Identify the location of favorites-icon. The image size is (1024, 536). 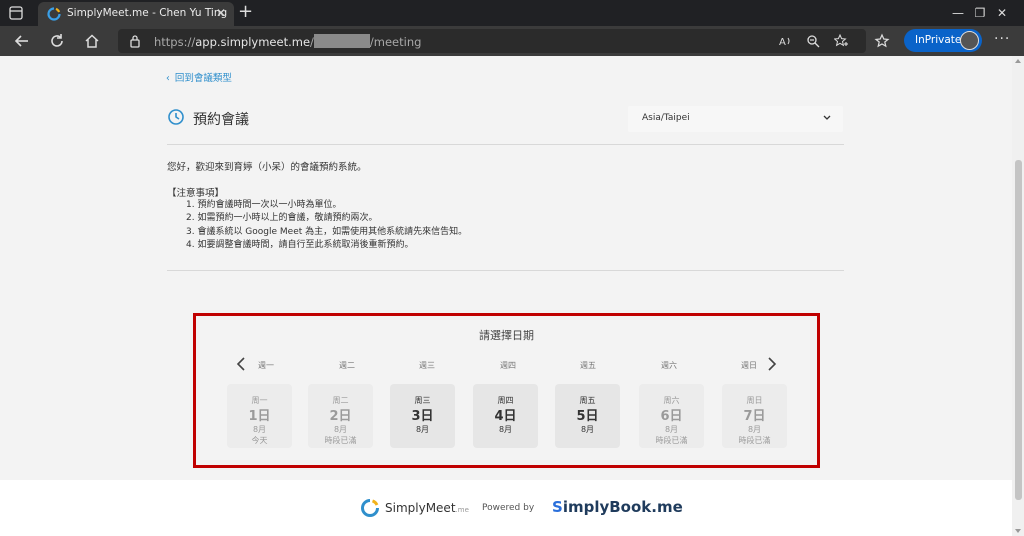
(883, 41).